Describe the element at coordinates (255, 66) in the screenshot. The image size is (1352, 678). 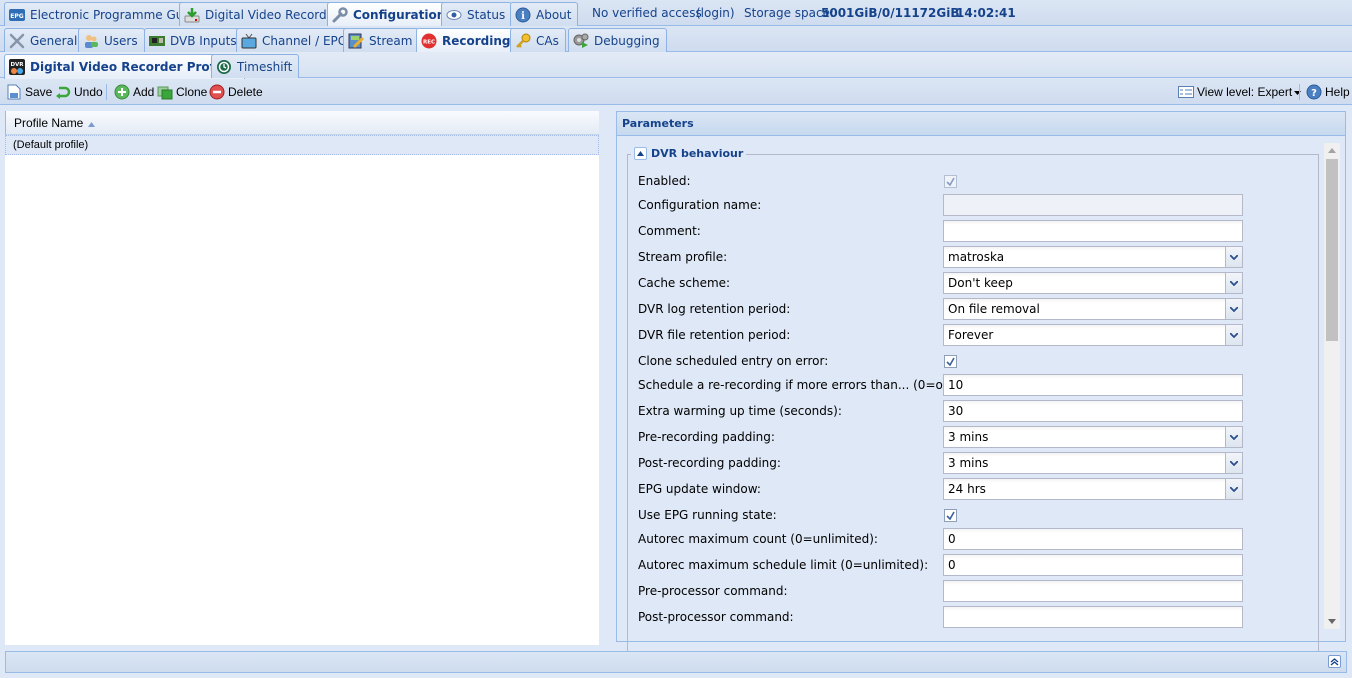
I see `tab-timeshift: Timeshift` at that location.